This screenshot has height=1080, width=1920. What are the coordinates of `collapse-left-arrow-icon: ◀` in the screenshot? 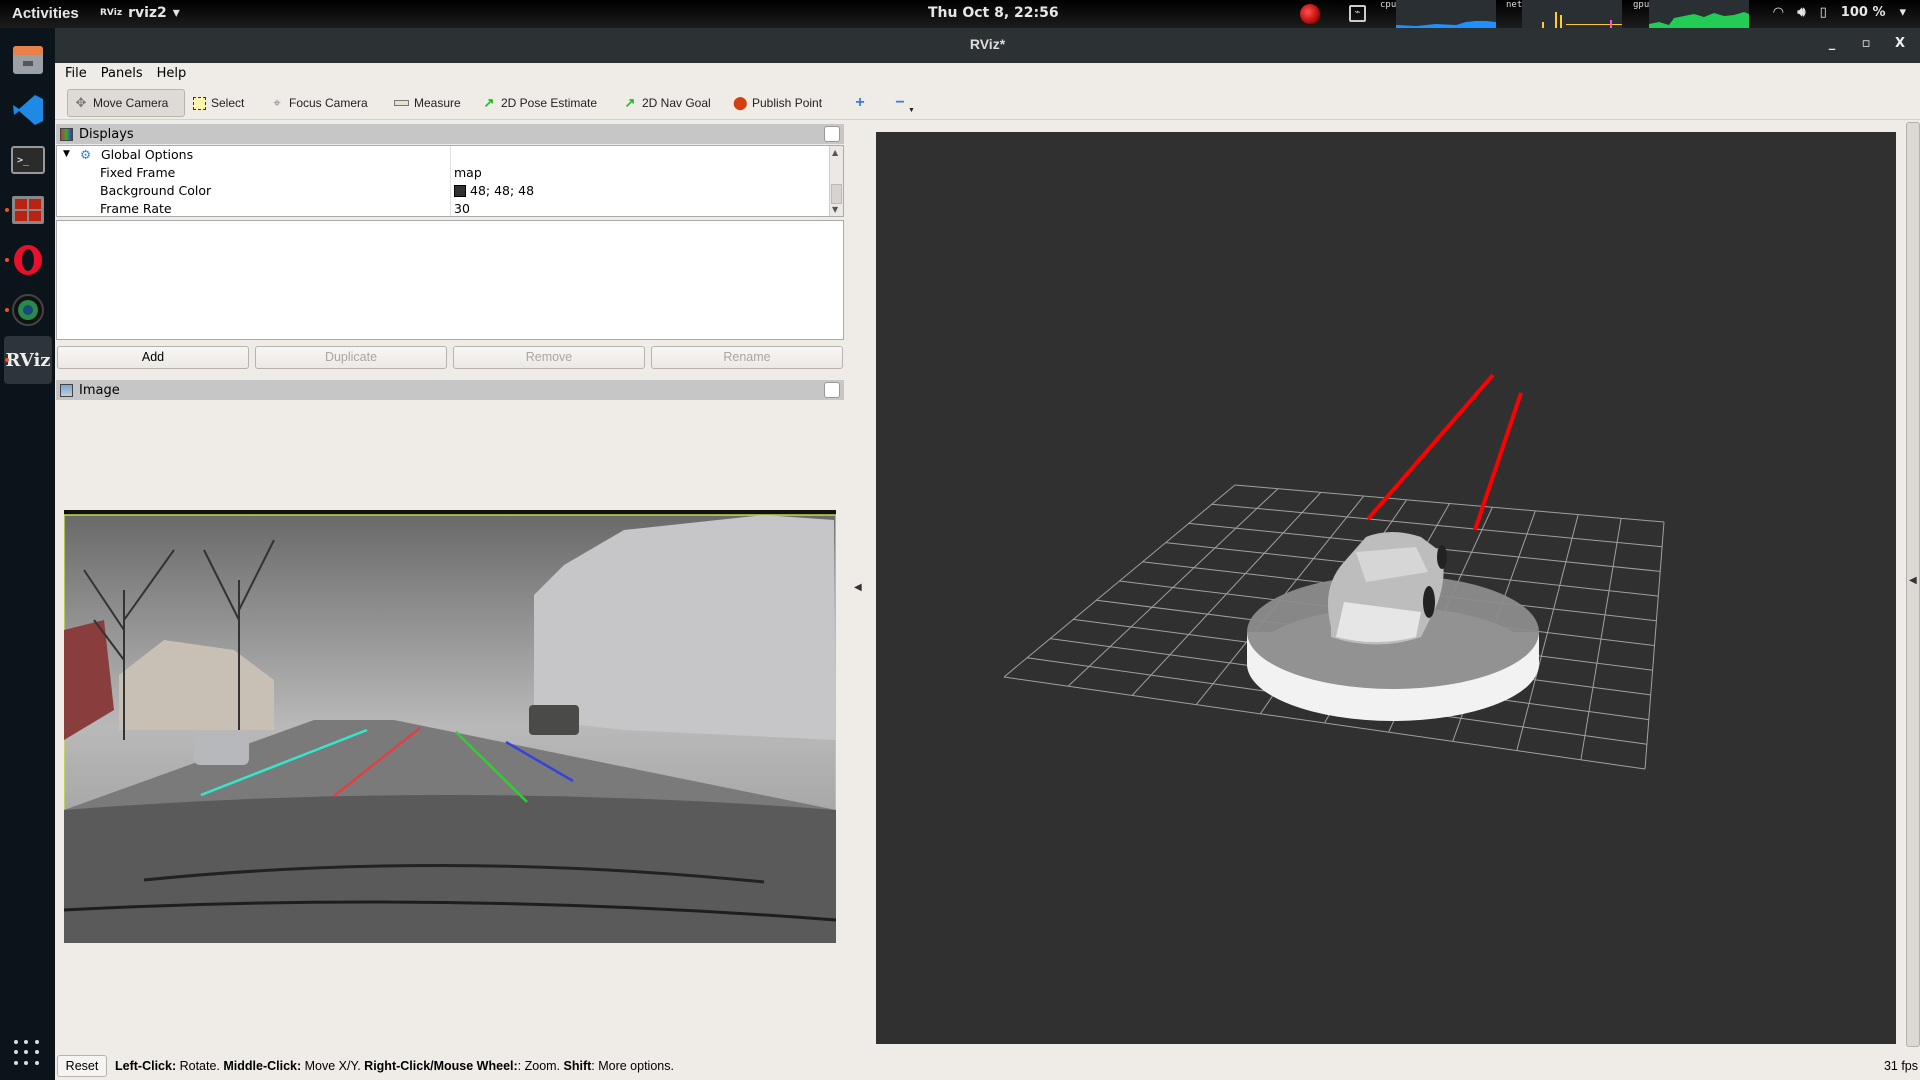 It's located at (858, 587).